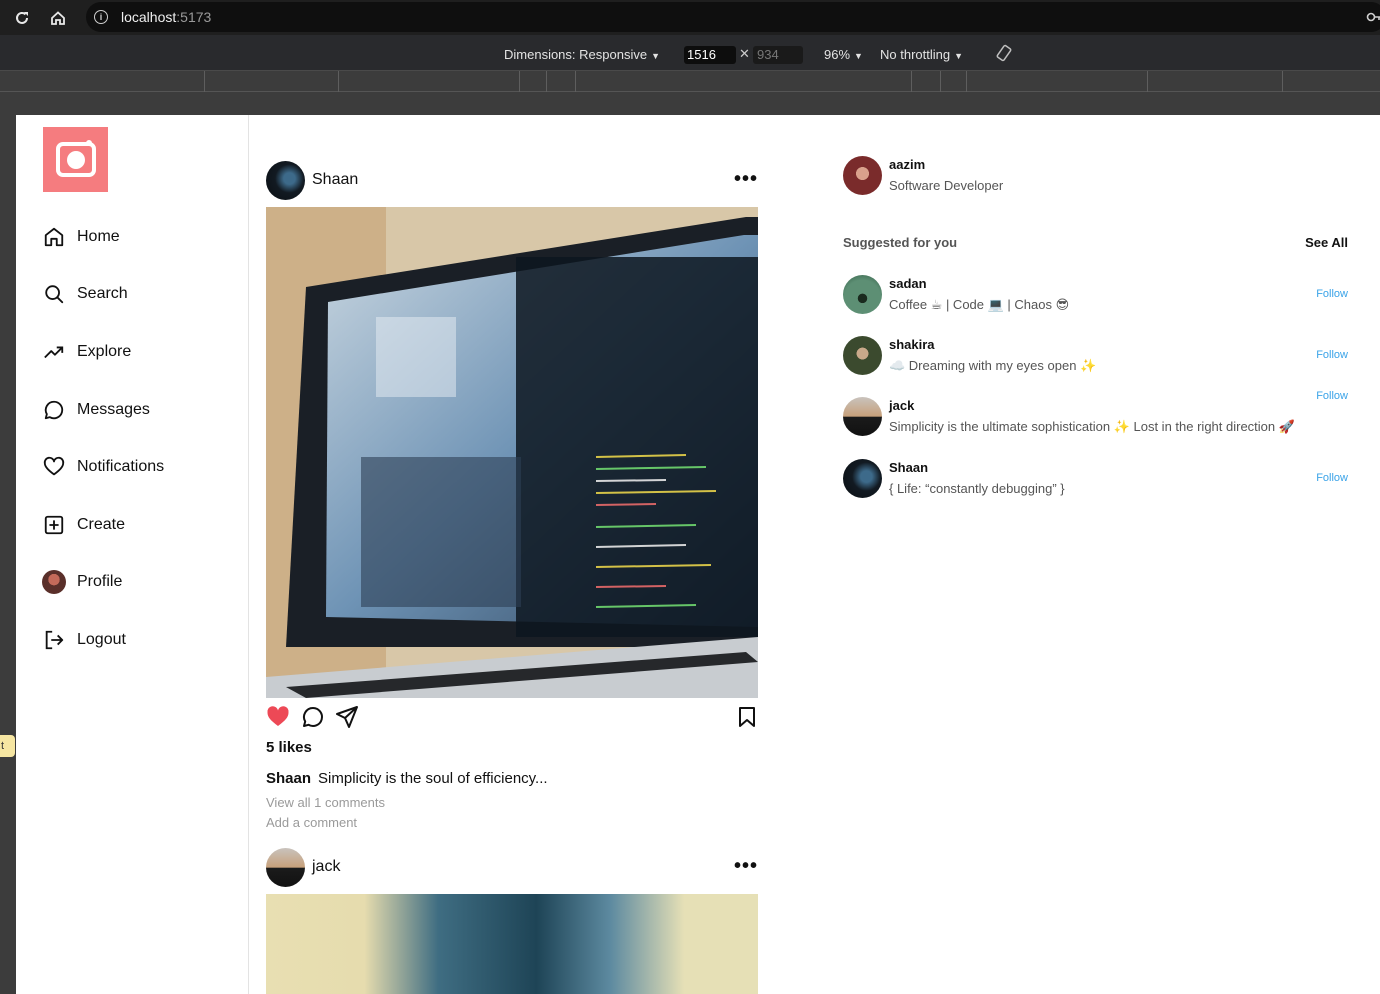 This screenshot has height=994, width=1380. I want to click on suggested-user-info: Shaan { Life: “constantly debugging” }, so click(977, 478).